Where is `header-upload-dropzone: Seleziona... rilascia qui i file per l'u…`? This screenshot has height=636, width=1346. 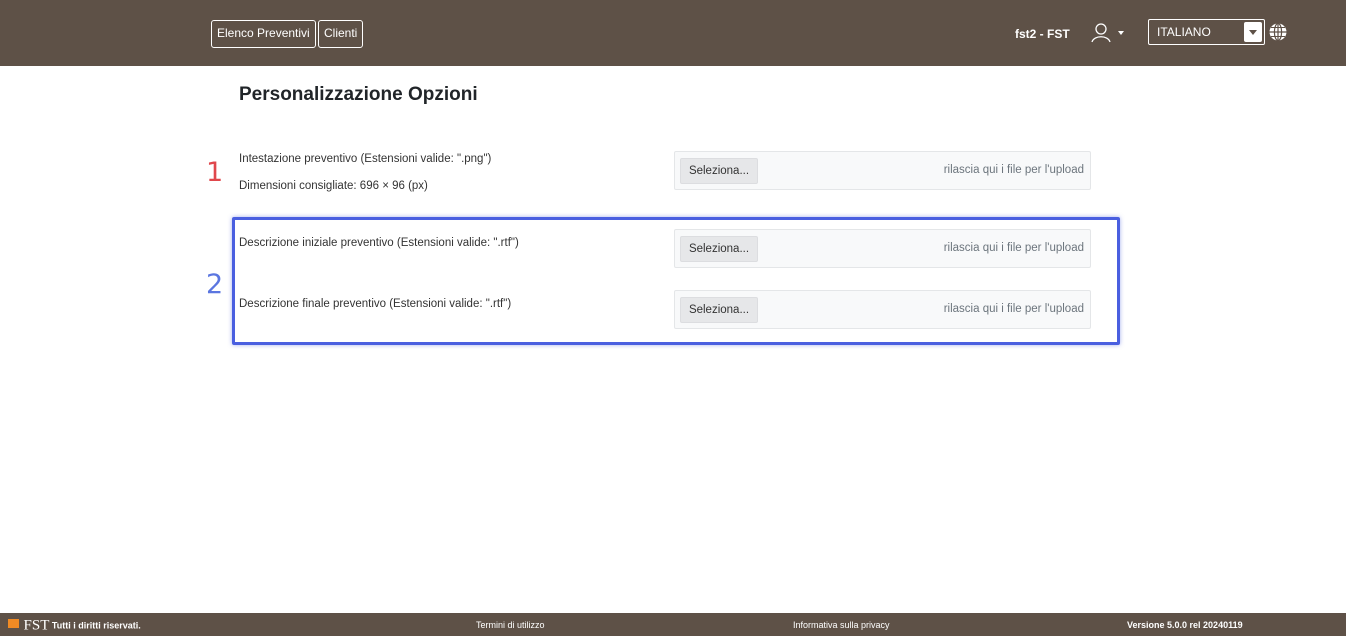
header-upload-dropzone: Seleziona... rilascia qui i file per l'u… is located at coordinates (882, 170).